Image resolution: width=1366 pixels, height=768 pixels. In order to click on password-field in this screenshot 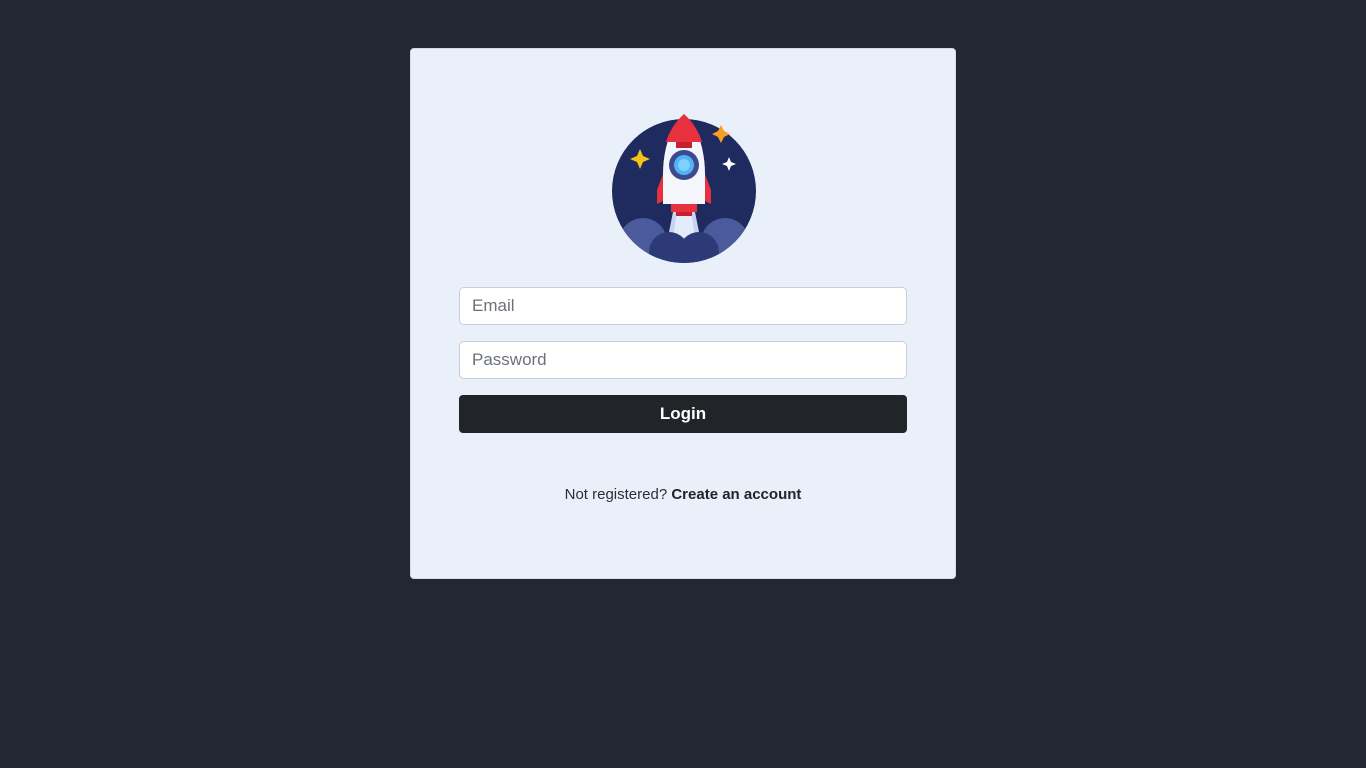, I will do `click(683, 360)`.